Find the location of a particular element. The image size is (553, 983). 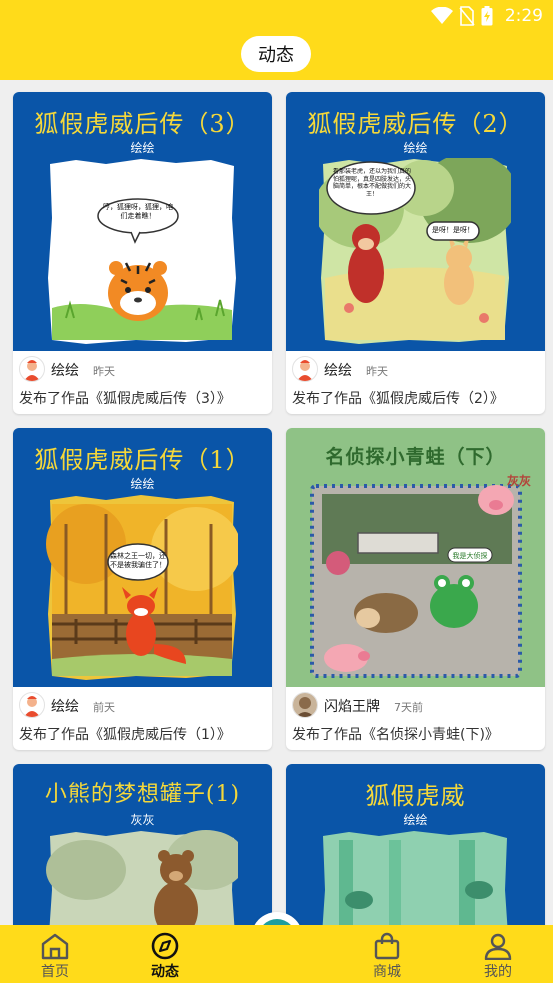

cover-title: 名侦探小青蛙（下） is located at coordinates (415, 457).